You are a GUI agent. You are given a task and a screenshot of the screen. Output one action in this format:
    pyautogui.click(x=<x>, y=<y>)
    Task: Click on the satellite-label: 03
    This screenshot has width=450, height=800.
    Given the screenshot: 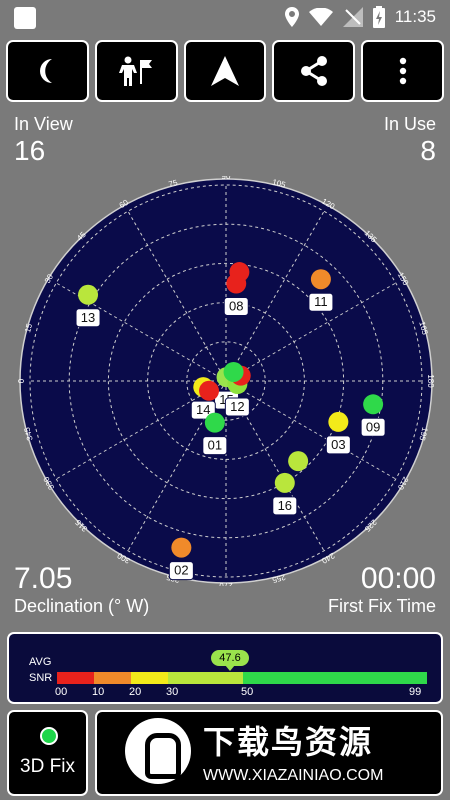 What is the action you would take?
    pyautogui.click(x=338, y=444)
    